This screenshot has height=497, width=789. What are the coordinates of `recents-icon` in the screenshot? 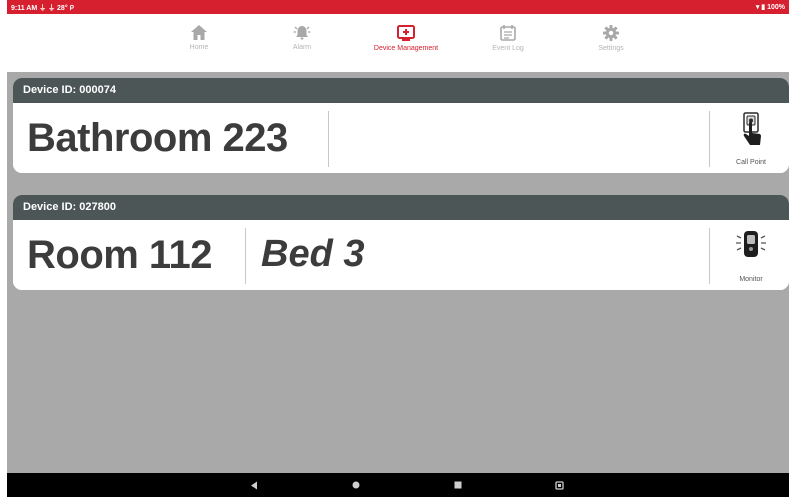 It's located at (458, 485).